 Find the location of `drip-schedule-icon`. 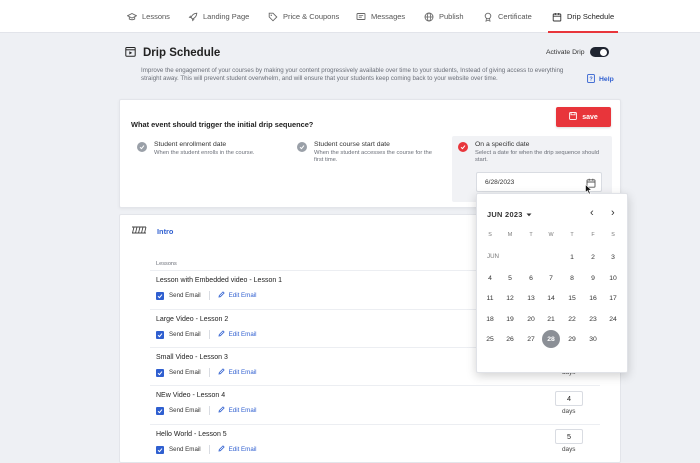

drip-schedule-icon is located at coordinates (130, 53).